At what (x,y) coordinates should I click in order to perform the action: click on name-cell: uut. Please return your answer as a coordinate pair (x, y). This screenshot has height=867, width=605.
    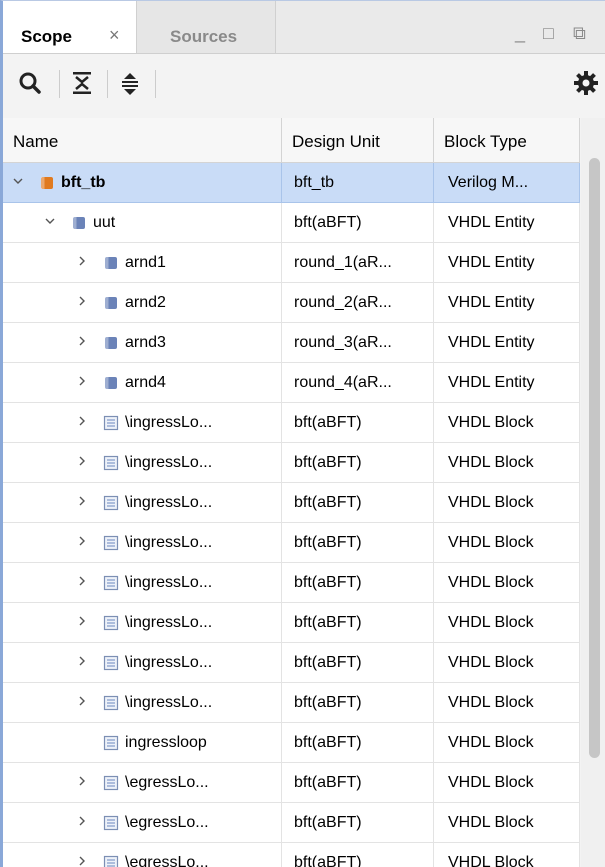
    Looking at the image, I should click on (142, 223).